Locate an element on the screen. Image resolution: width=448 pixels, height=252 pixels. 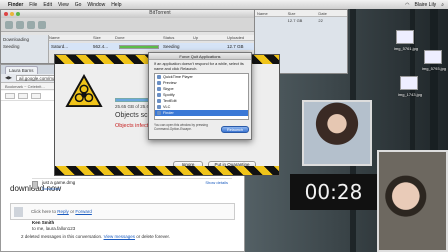
add-torrent-icon is located at coordinates (9, 24).